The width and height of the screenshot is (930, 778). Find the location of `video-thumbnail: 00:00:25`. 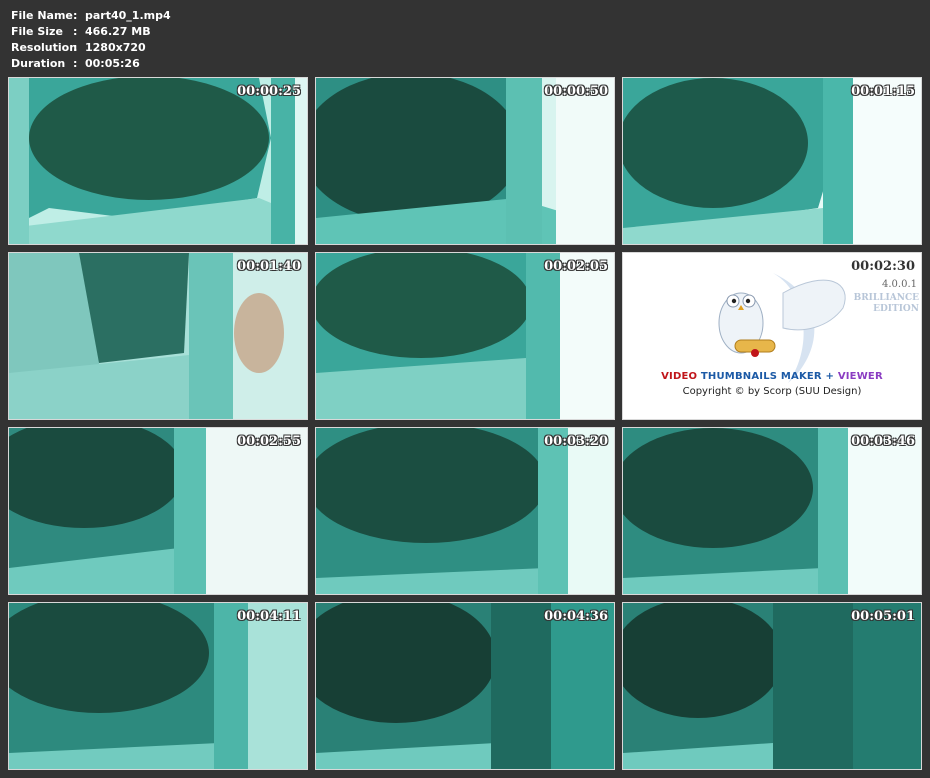

video-thumbnail: 00:00:25 is located at coordinates (158, 161).